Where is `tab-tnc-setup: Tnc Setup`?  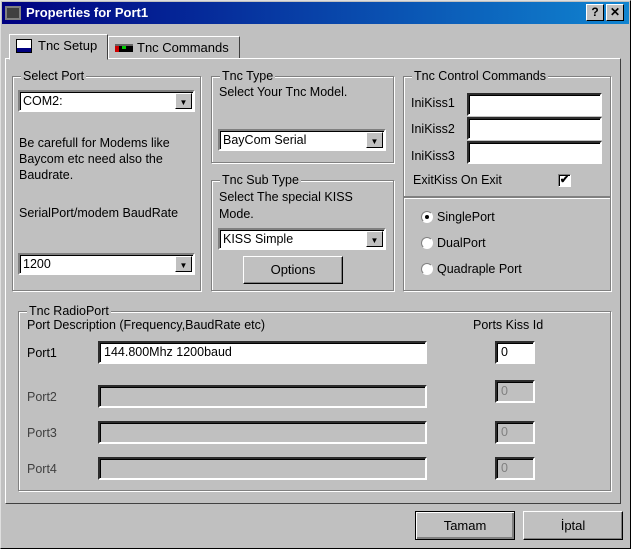
tab-tnc-setup: Tnc Setup is located at coordinates (58, 47).